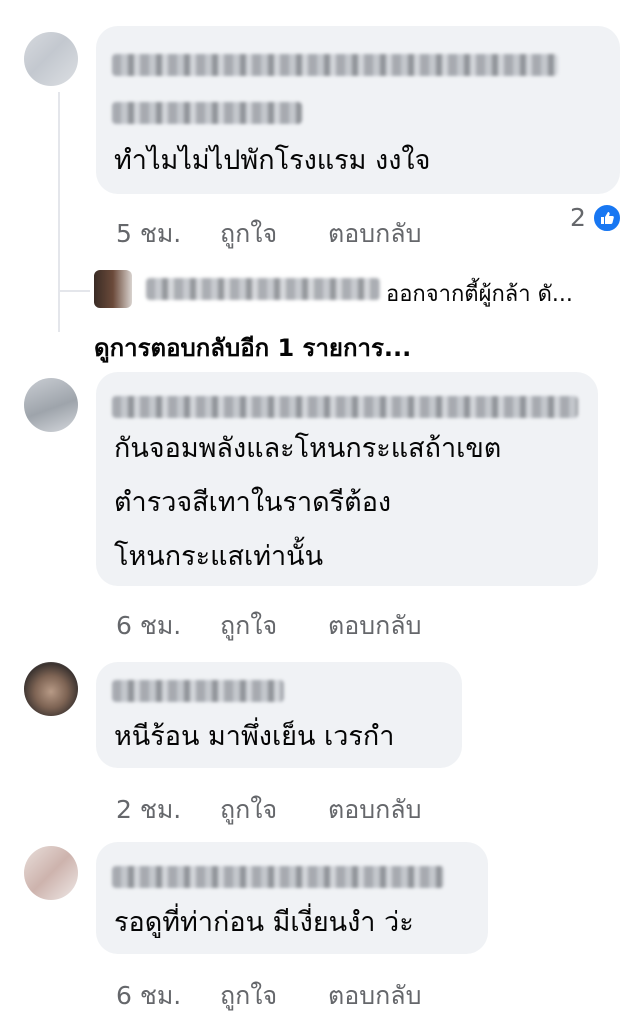  I want to click on comment-actions: 2 ชม. ถูกใจ ตอบกลับ, so click(316, 807).